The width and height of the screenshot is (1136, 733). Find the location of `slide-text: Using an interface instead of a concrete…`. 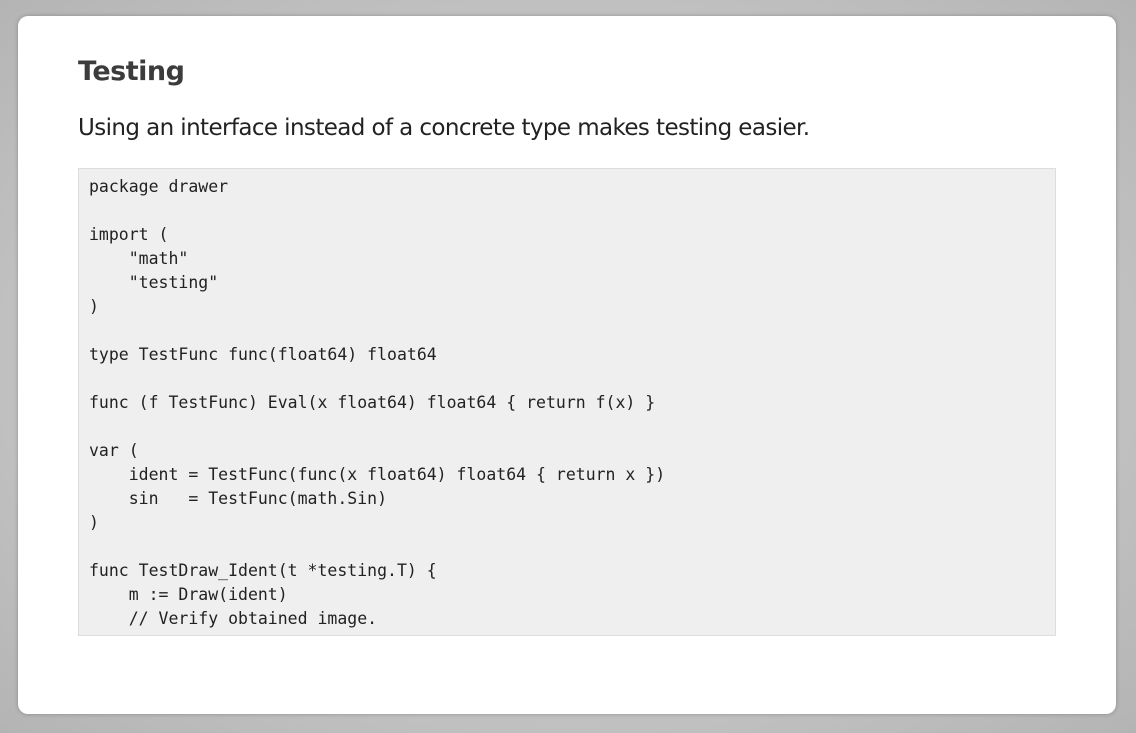

slide-text: Using an interface instead of a concrete… is located at coordinates (444, 128).